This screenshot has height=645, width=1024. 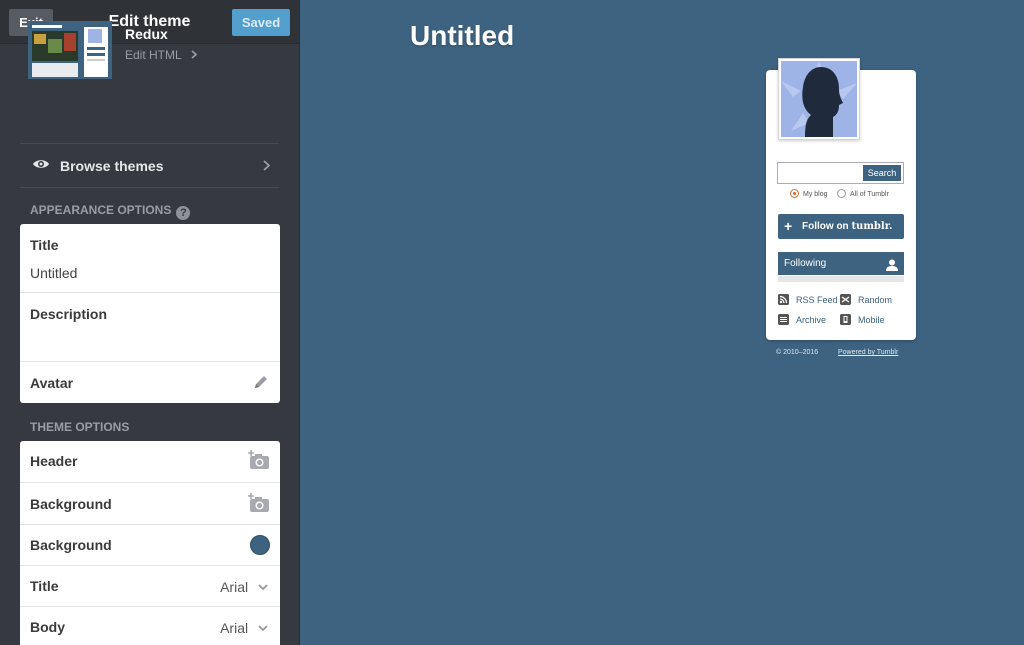 What do you see at coordinates (44, 245) in the screenshot?
I see `title-option-label: Title` at bounding box center [44, 245].